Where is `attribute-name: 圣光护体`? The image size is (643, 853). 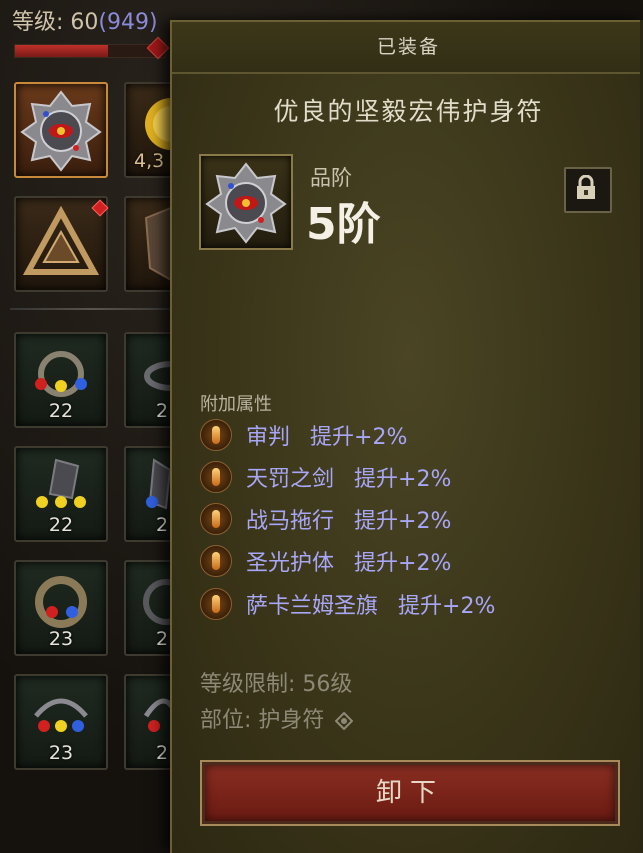 attribute-name: 圣光护体 is located at coordinates (290, 563).